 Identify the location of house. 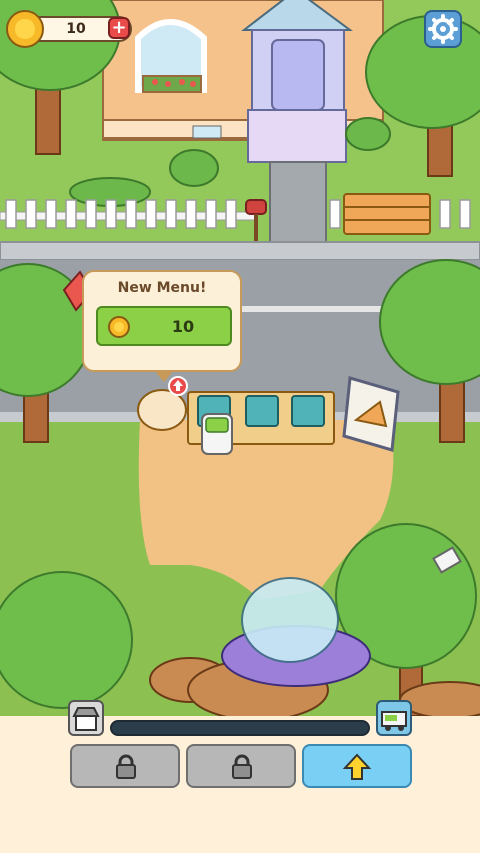
(243, 81).